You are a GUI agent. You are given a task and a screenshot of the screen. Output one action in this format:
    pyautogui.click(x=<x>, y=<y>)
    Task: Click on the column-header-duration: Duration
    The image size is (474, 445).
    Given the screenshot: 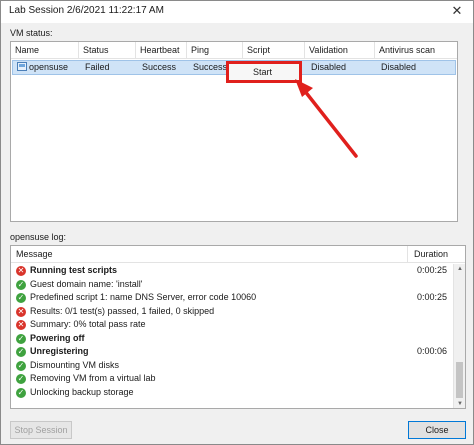 What is the action you would take?
    pyautogui.click(x=432, y=254)
    